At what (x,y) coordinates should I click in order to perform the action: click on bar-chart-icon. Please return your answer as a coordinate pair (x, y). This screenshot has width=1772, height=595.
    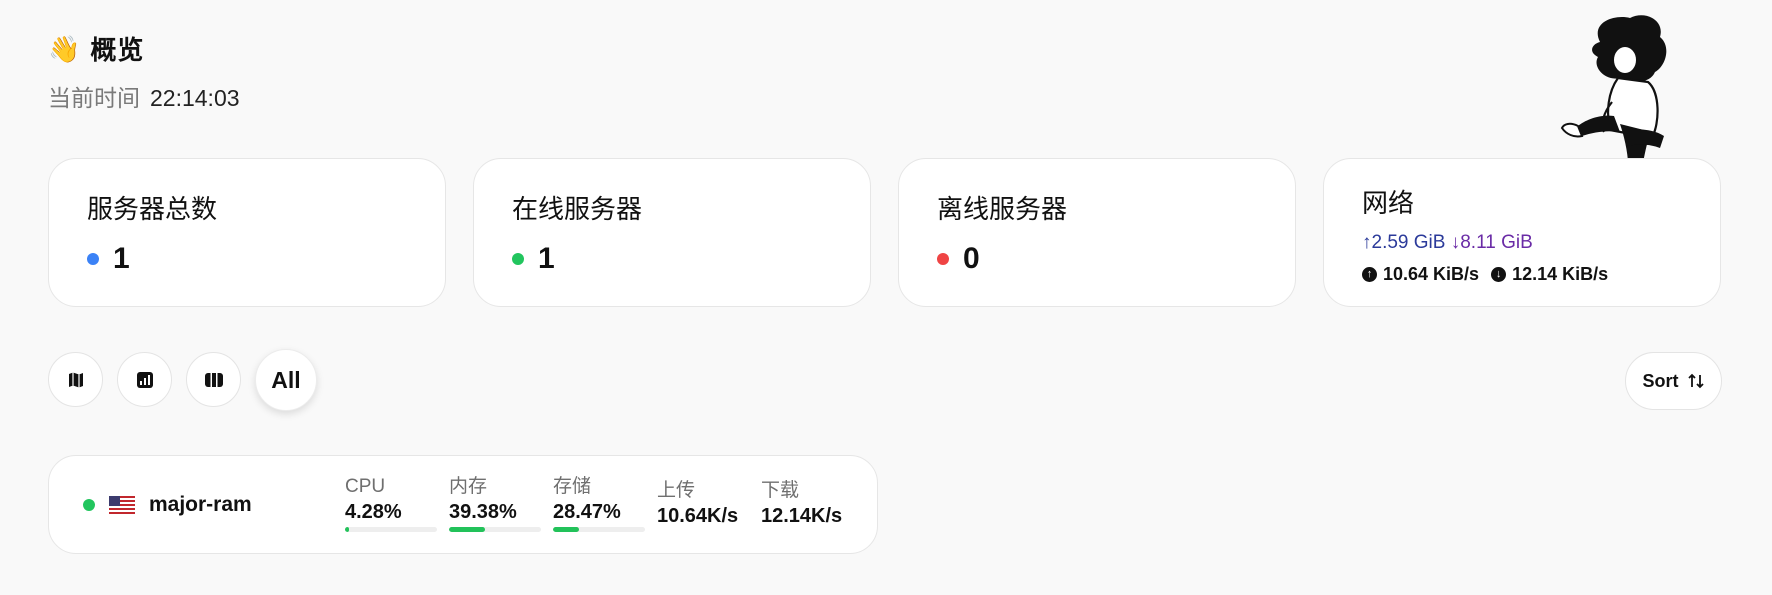
    Looking at the image, I should click on (144, 379).